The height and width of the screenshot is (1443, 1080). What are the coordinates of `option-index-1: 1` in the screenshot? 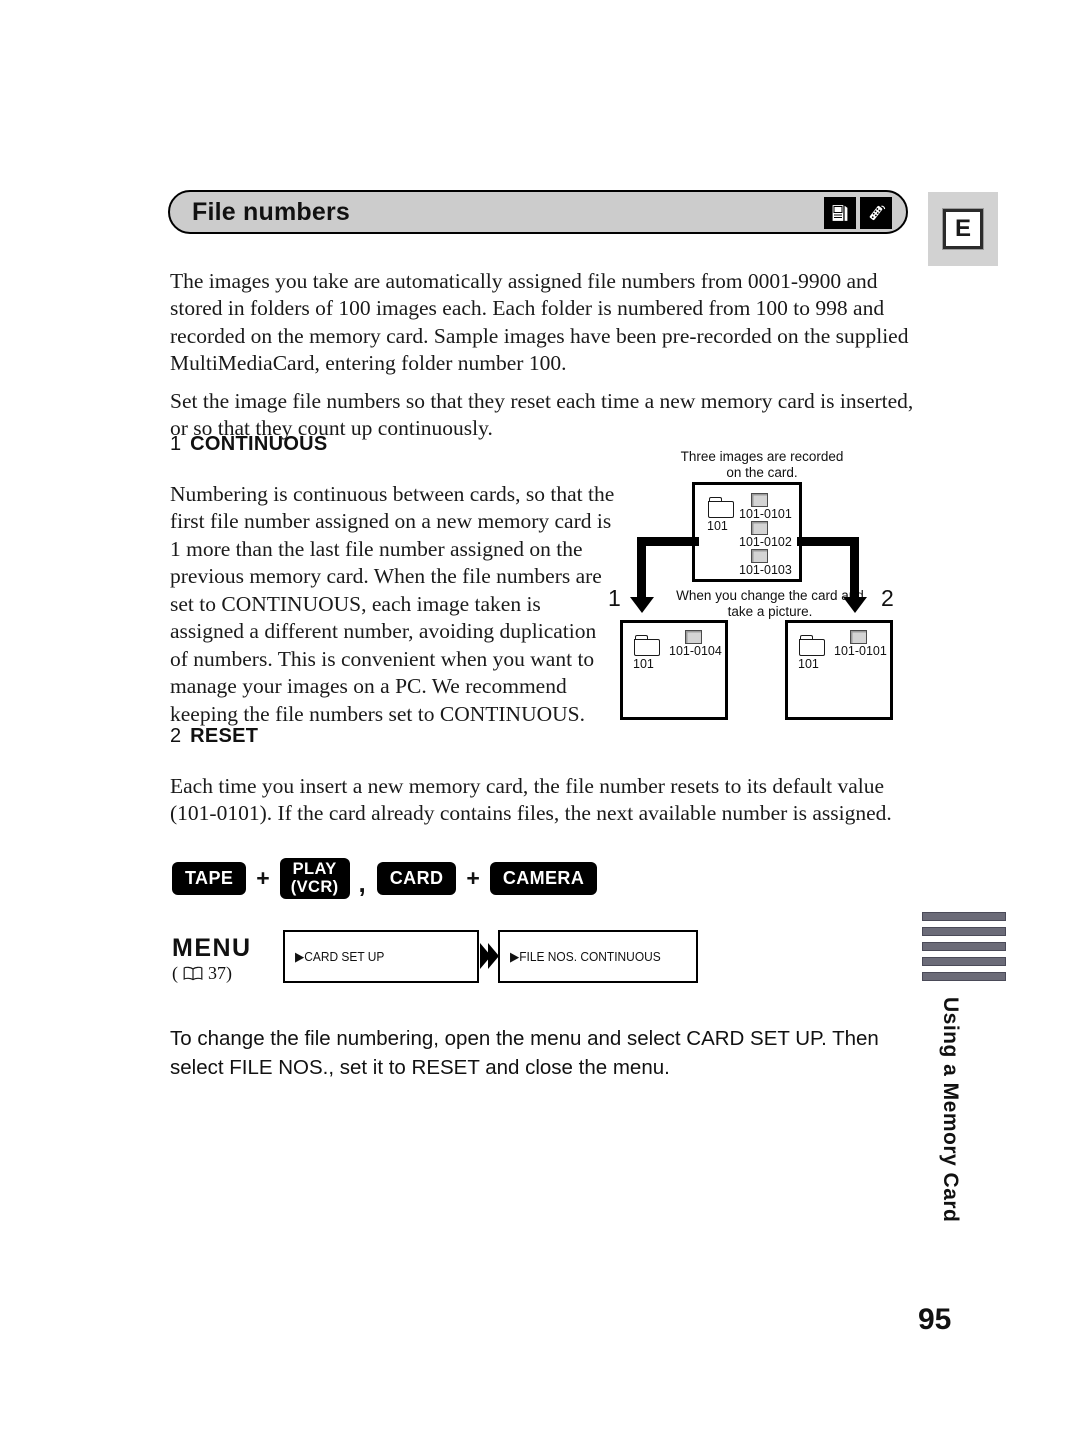 It's located at (176, 444).